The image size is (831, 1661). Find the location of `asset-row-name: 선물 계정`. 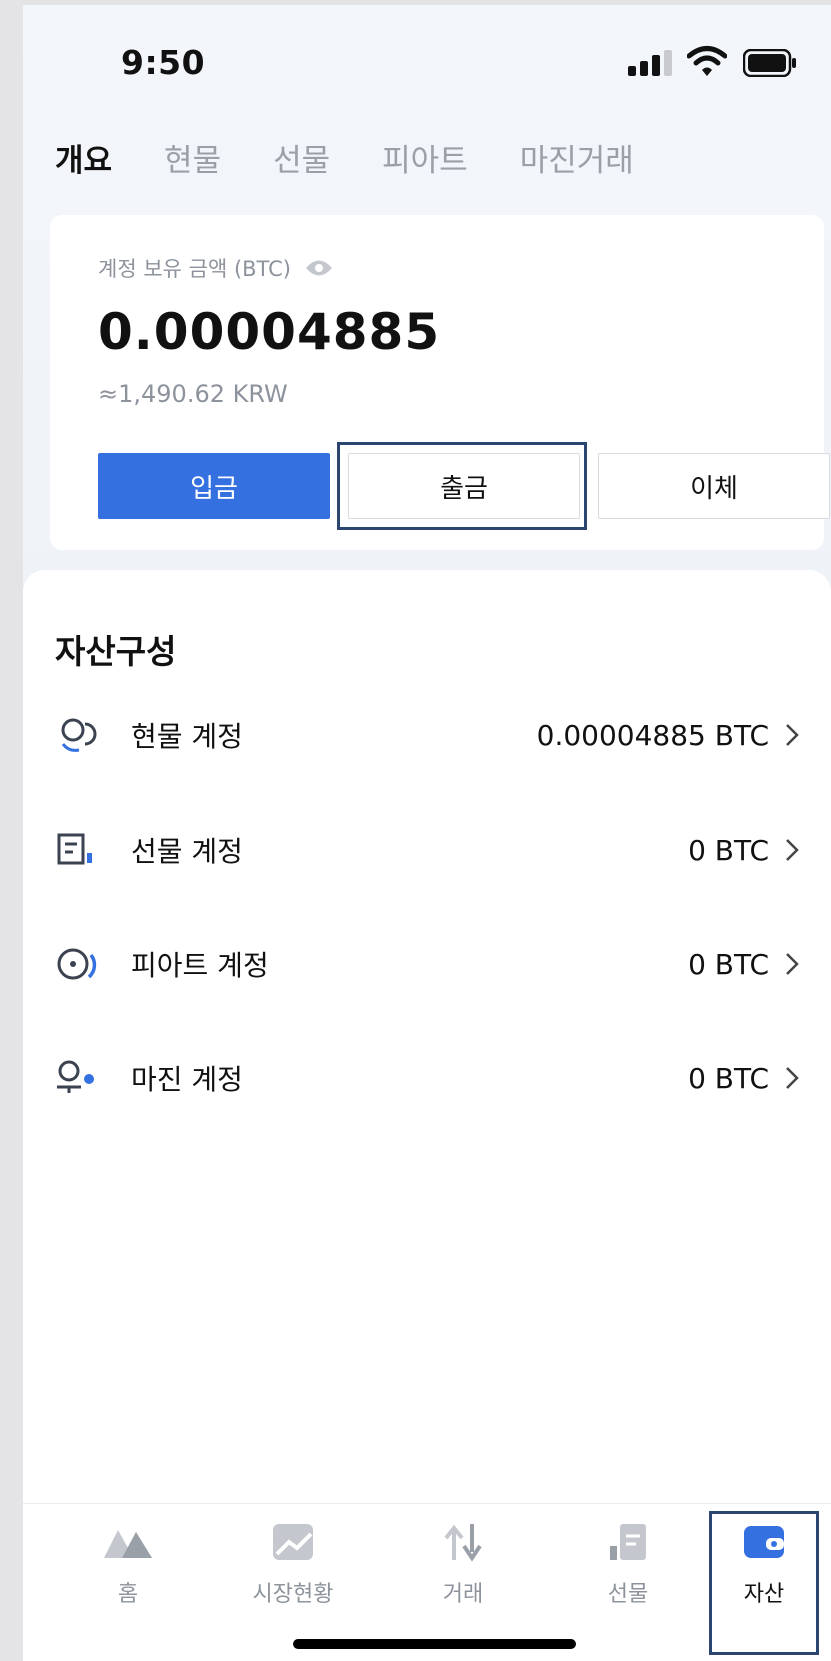

asset-row-name: 선물 계정 is located at coordinates (187, 851).